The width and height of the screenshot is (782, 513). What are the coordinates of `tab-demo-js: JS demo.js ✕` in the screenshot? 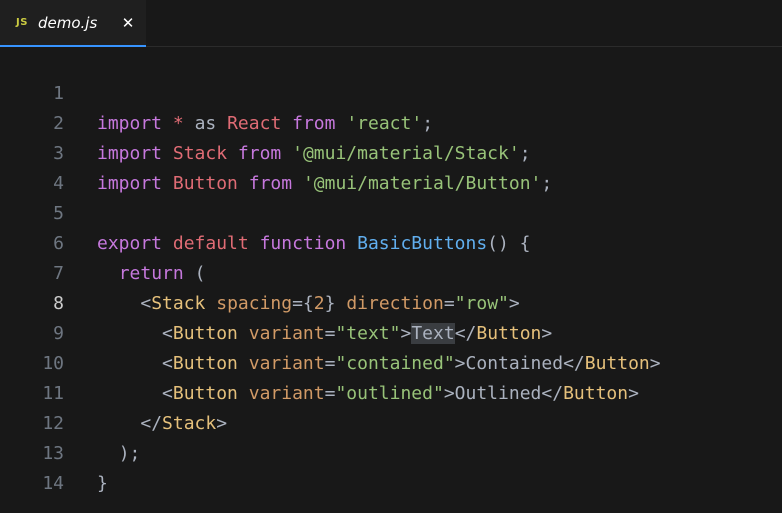 It's located at (73, 23).